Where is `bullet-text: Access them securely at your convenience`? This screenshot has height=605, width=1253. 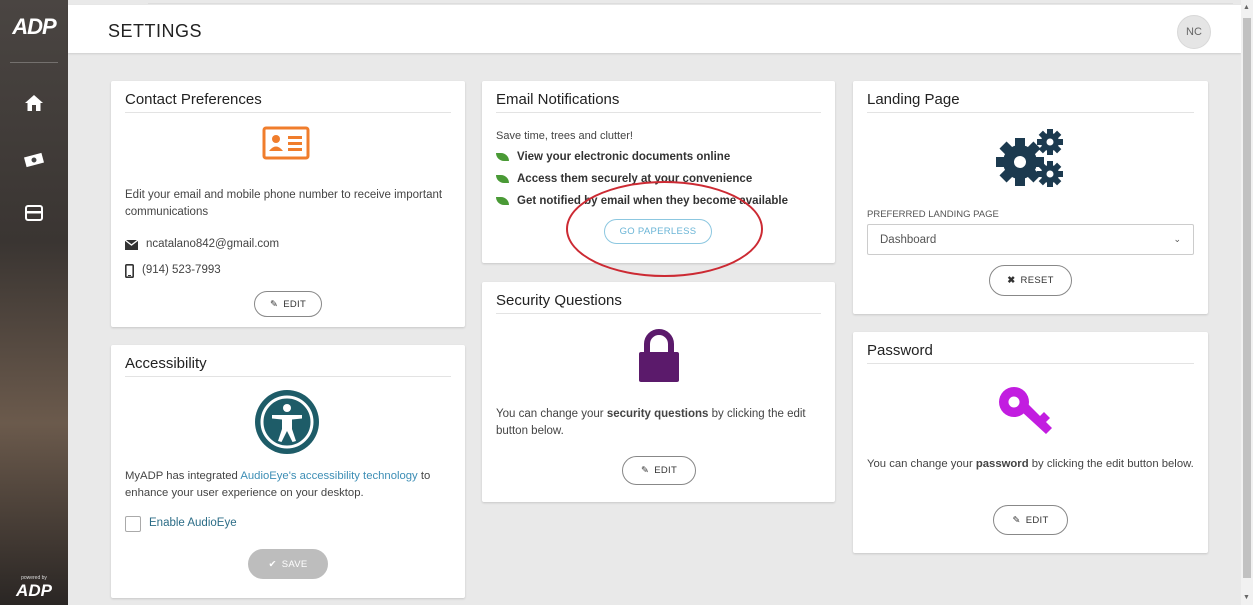 bullet-text: Access them securely at your convenience is located at coordinates (635, 179).